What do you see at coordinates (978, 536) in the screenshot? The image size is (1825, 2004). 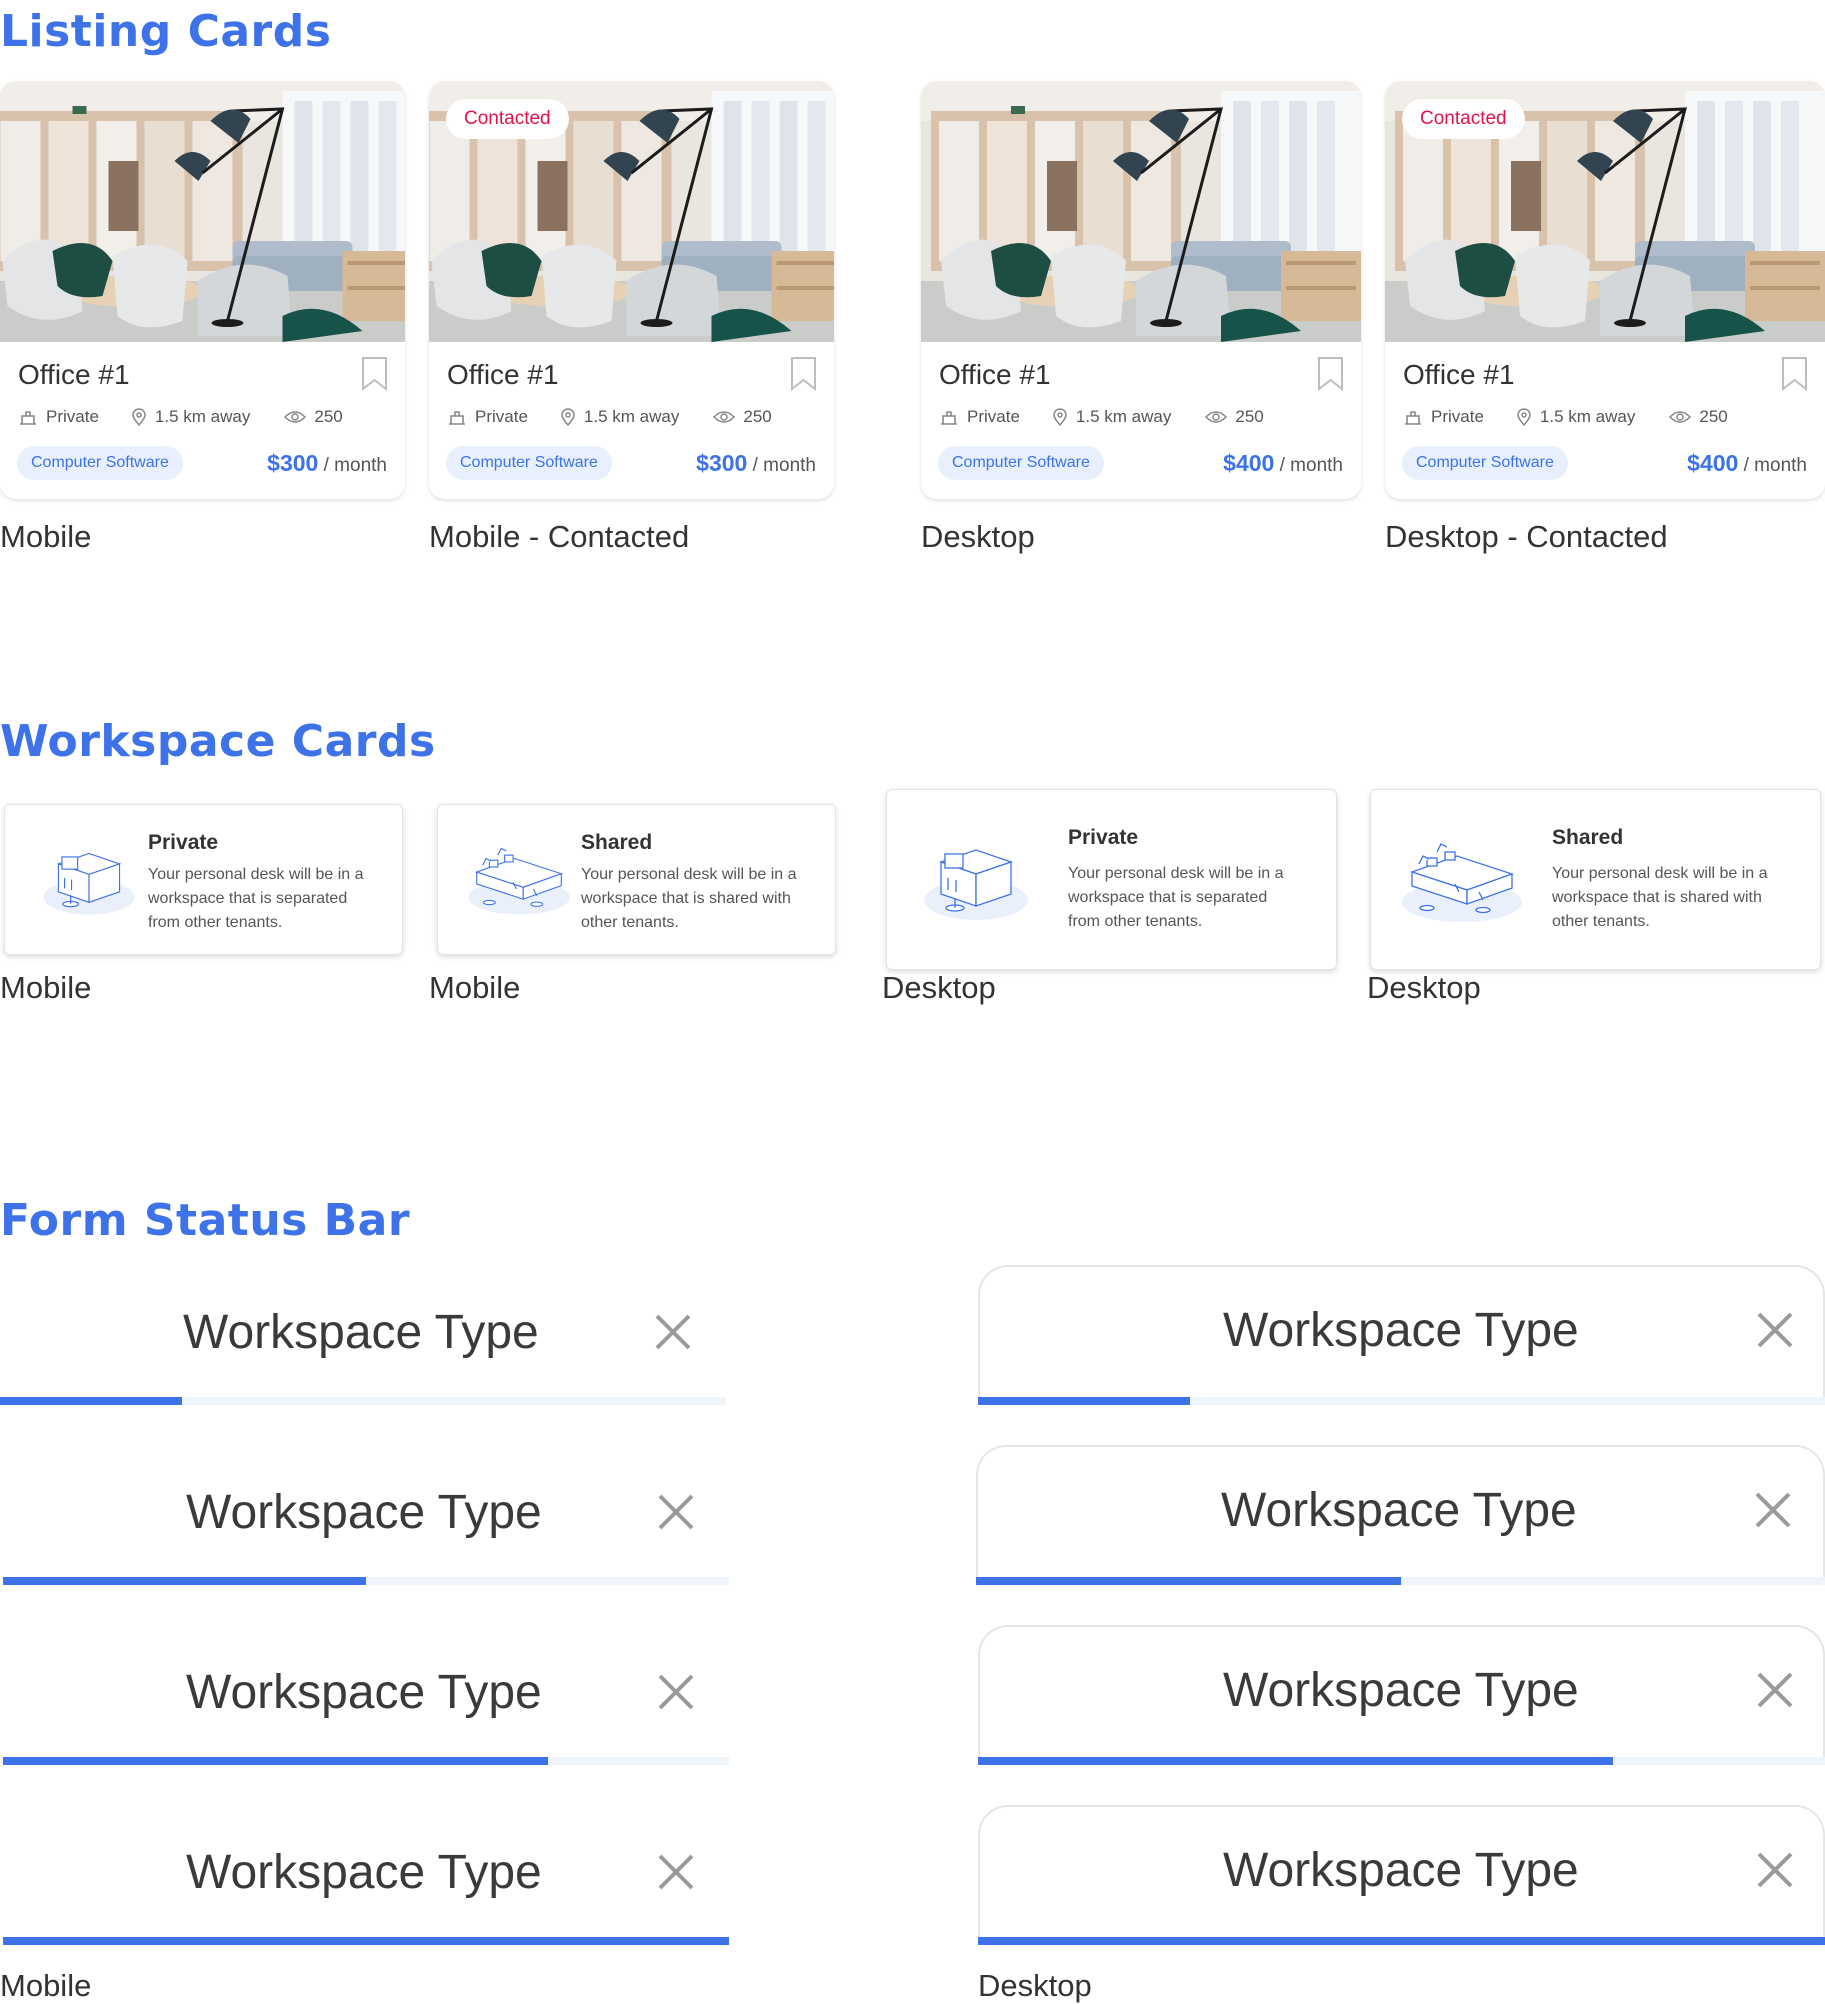 I see `listing-caption: Desktop` at bounding box center [978, 536].